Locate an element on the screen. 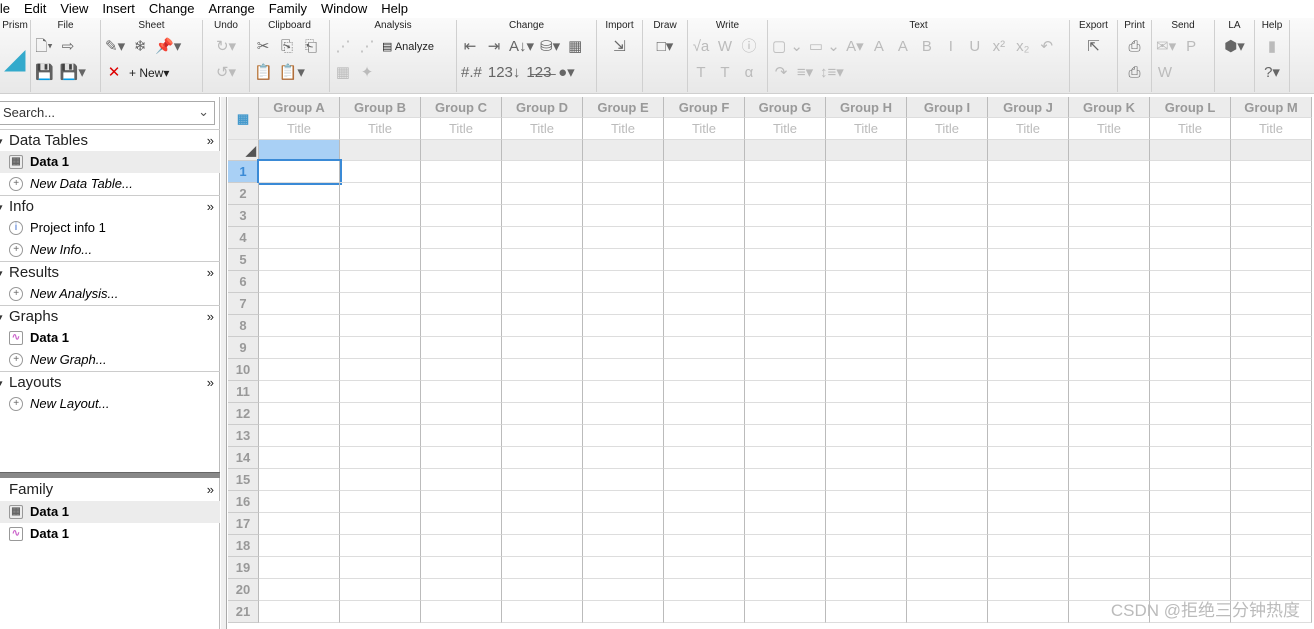 The width and height of the screenshot is (1314, 629). number-format-icon: #.# is located at coordinates (471, 73).